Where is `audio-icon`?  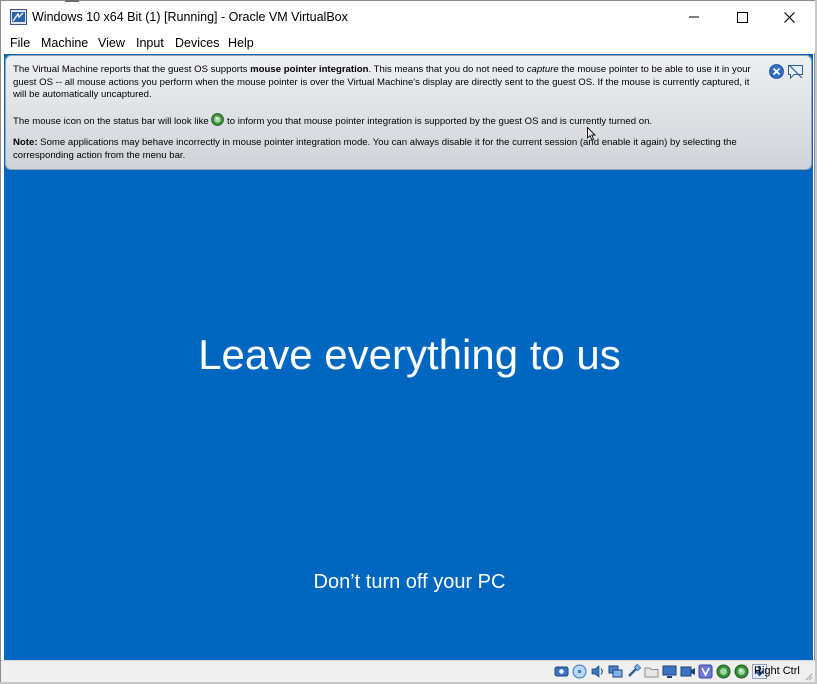 audio-icon is located at coordinates (597, 671).